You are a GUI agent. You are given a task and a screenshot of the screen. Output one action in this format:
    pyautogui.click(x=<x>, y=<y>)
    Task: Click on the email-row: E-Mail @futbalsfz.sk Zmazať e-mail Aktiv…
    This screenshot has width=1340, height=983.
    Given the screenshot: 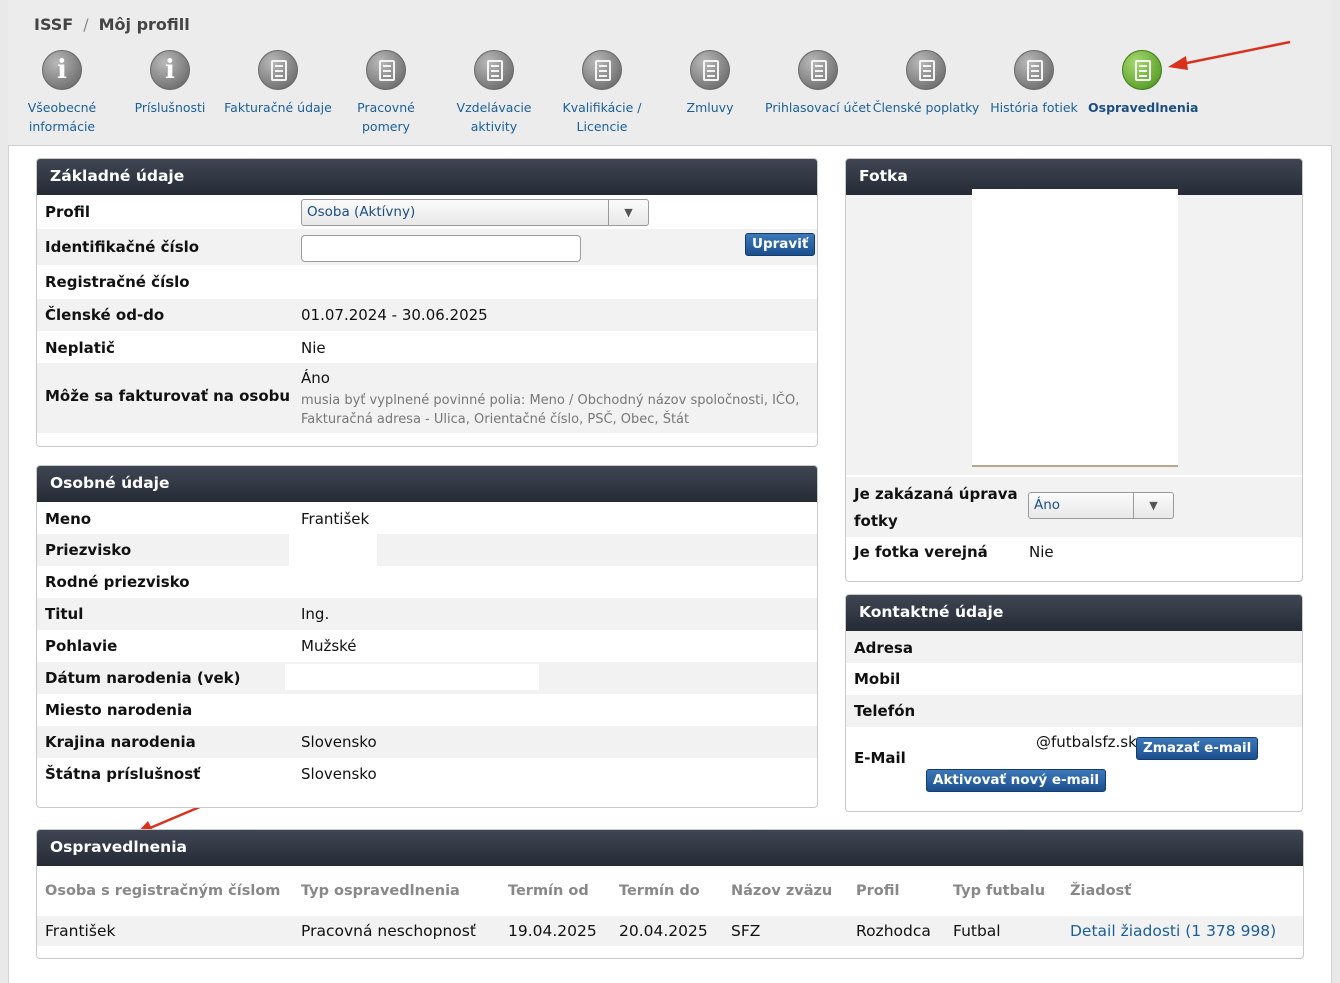 What is the action you would take?
    pyautogui.click(x=1074, y=763)
    